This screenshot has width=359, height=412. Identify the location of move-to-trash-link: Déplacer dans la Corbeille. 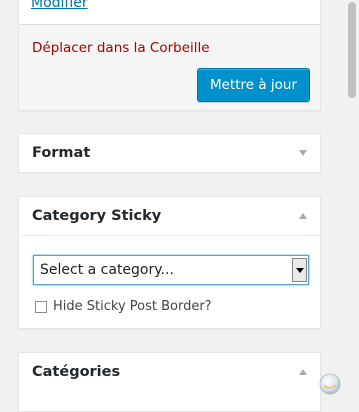
(121, 48).